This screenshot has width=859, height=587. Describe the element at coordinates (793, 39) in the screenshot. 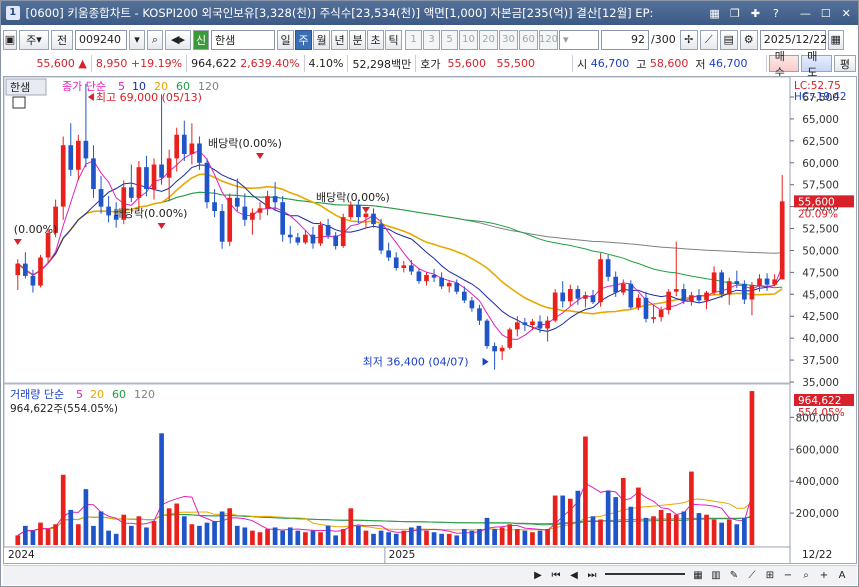

I see `date-input: 2025/12/22` at that location.